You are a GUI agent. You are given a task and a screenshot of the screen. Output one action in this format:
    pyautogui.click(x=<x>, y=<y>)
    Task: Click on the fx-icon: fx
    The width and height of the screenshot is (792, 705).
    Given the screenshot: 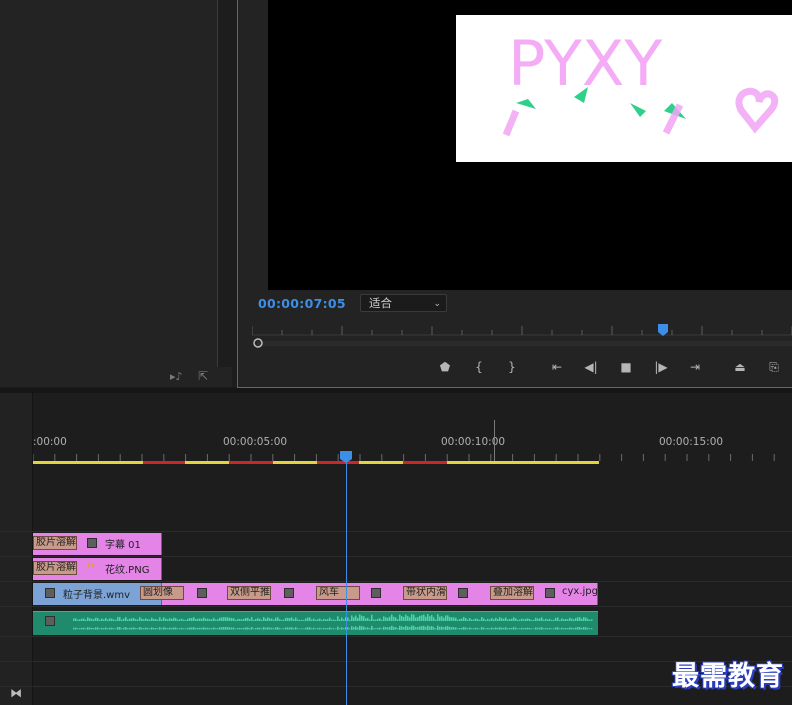 What is the action you would take?
    pyautogui.click(x=91, y=566)
    